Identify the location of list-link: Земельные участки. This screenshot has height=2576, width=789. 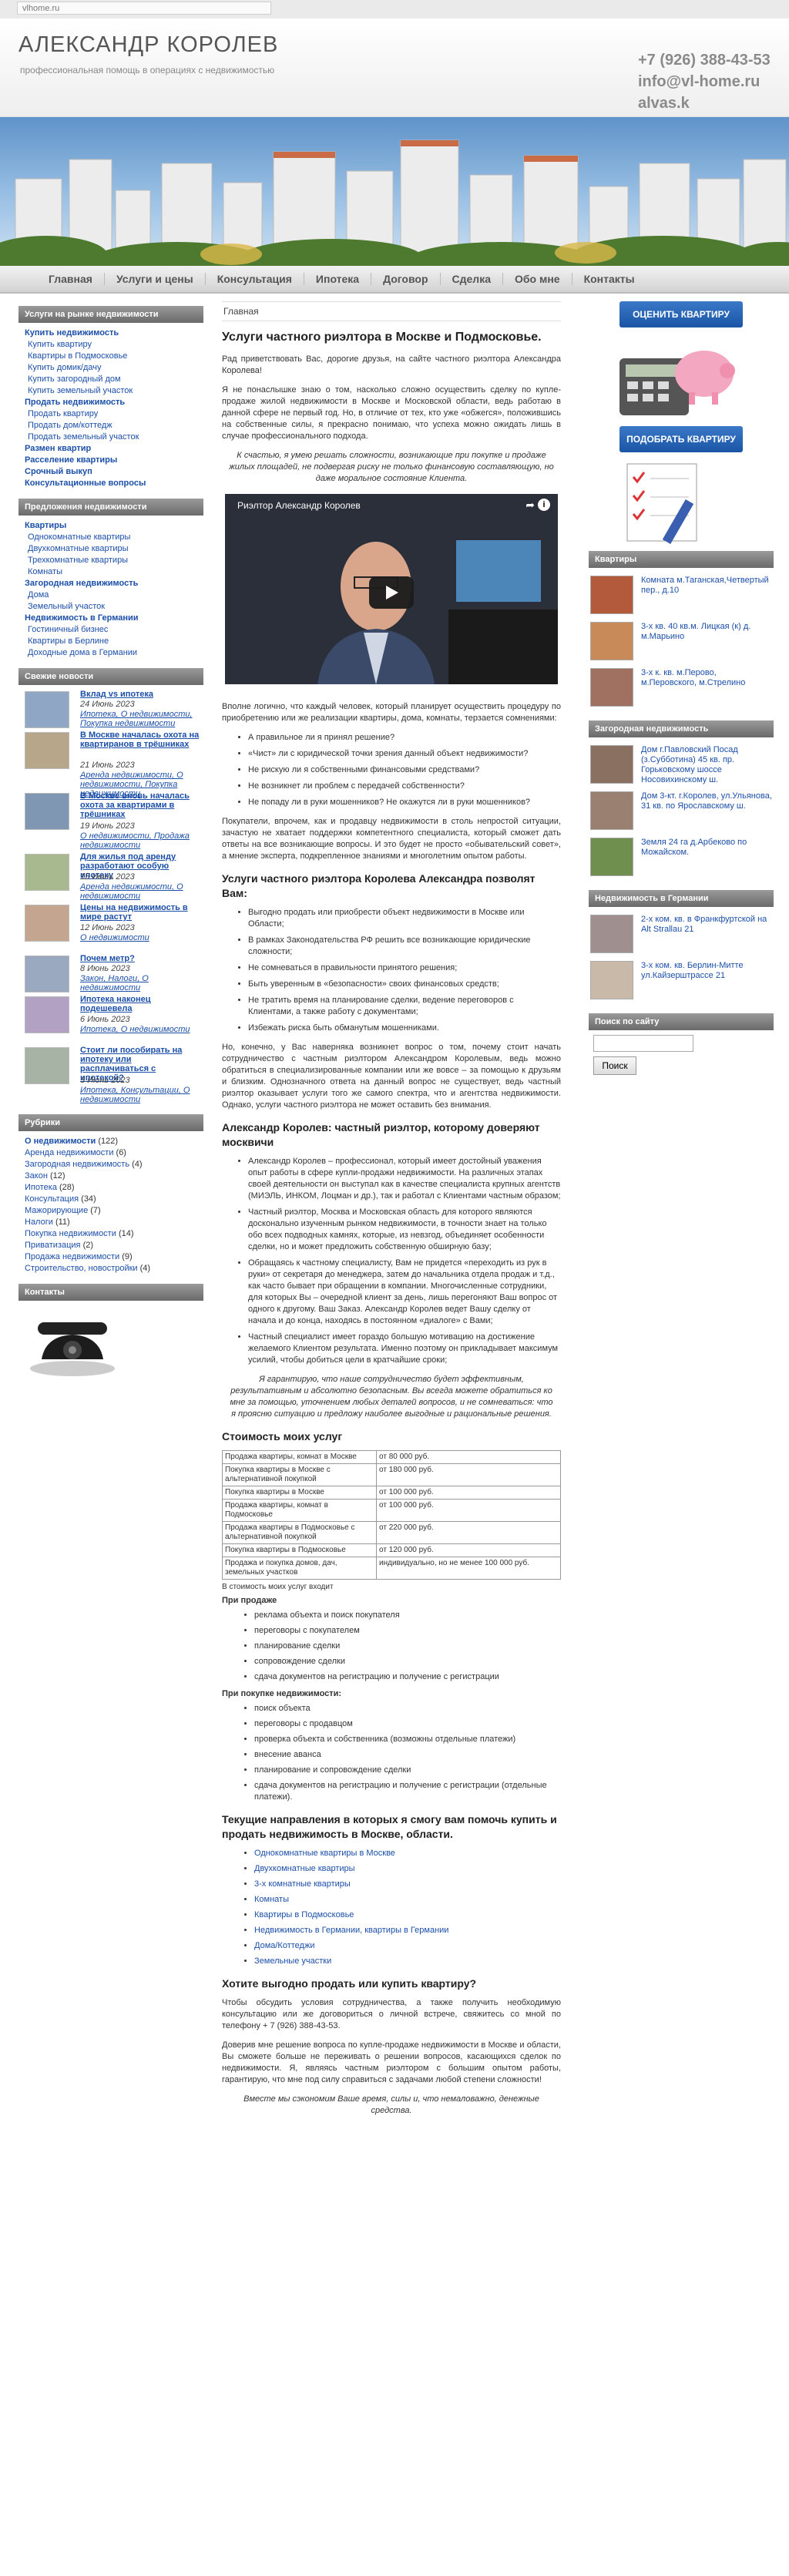
(292, 1961).